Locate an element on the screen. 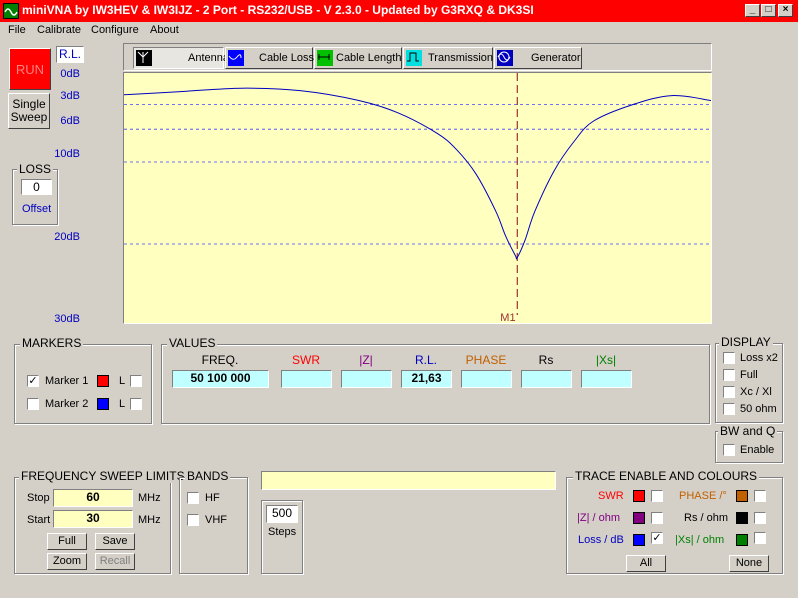 Image resolution: width=798 pixels, height=598 pixels. trace-rs-label: Rs / ohm is located at coordinates (706, 518).